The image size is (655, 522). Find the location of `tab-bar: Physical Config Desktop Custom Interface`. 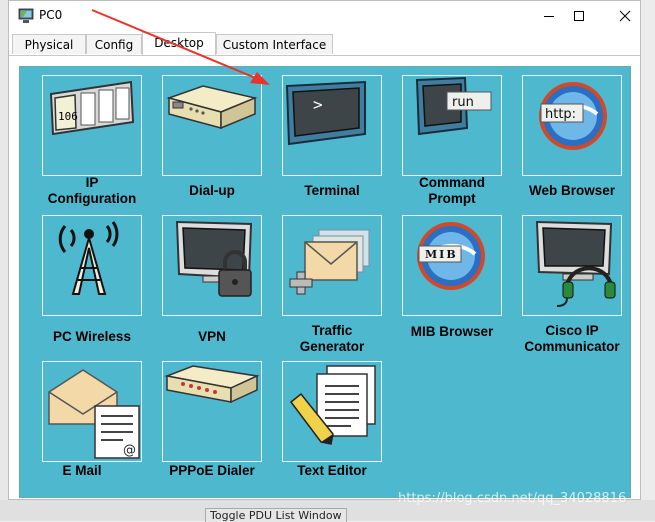

tab-bar: Physical Config Desktop Custom Interface is located at coordinates (324, 43).